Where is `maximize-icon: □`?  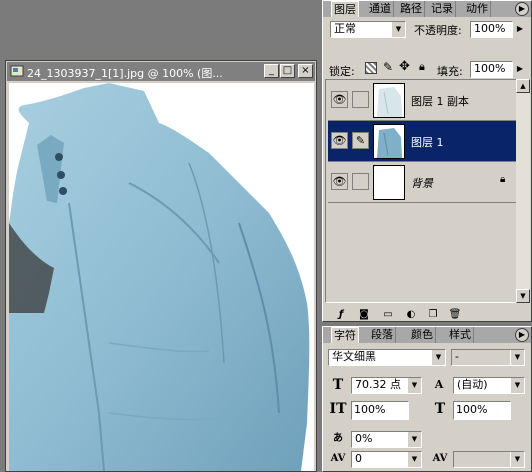 maximize-icon: □ is located at coordinates (287, 70).